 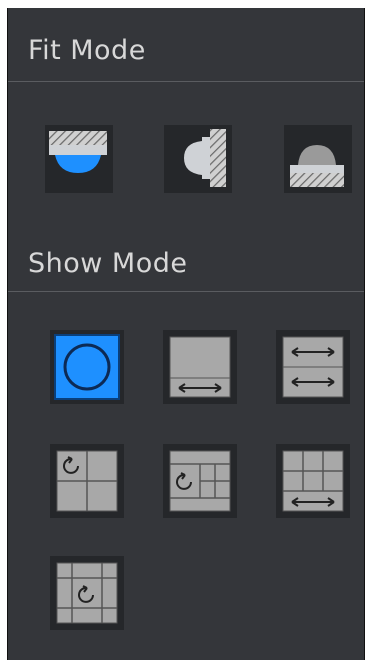 I want to click on show-mode-fisheye-4-button, so click(x=200, y=481).